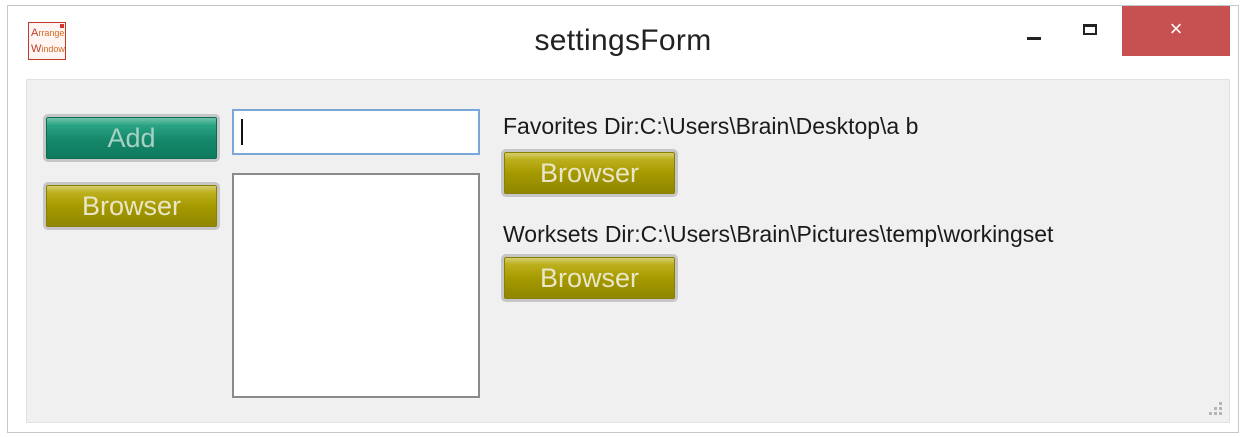  Describe the element at coordinates (589, 278) in the screenshot. I see `worksets-browse-button: Browser` at that location.